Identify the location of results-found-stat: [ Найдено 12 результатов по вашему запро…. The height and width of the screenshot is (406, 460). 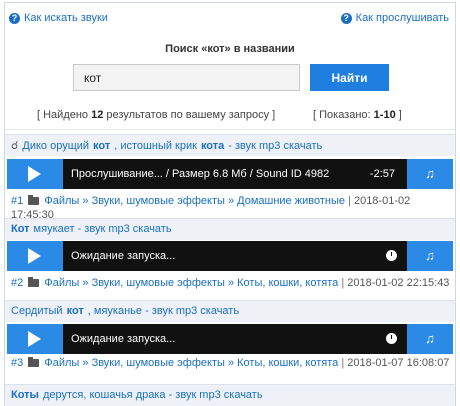
(156, 115).